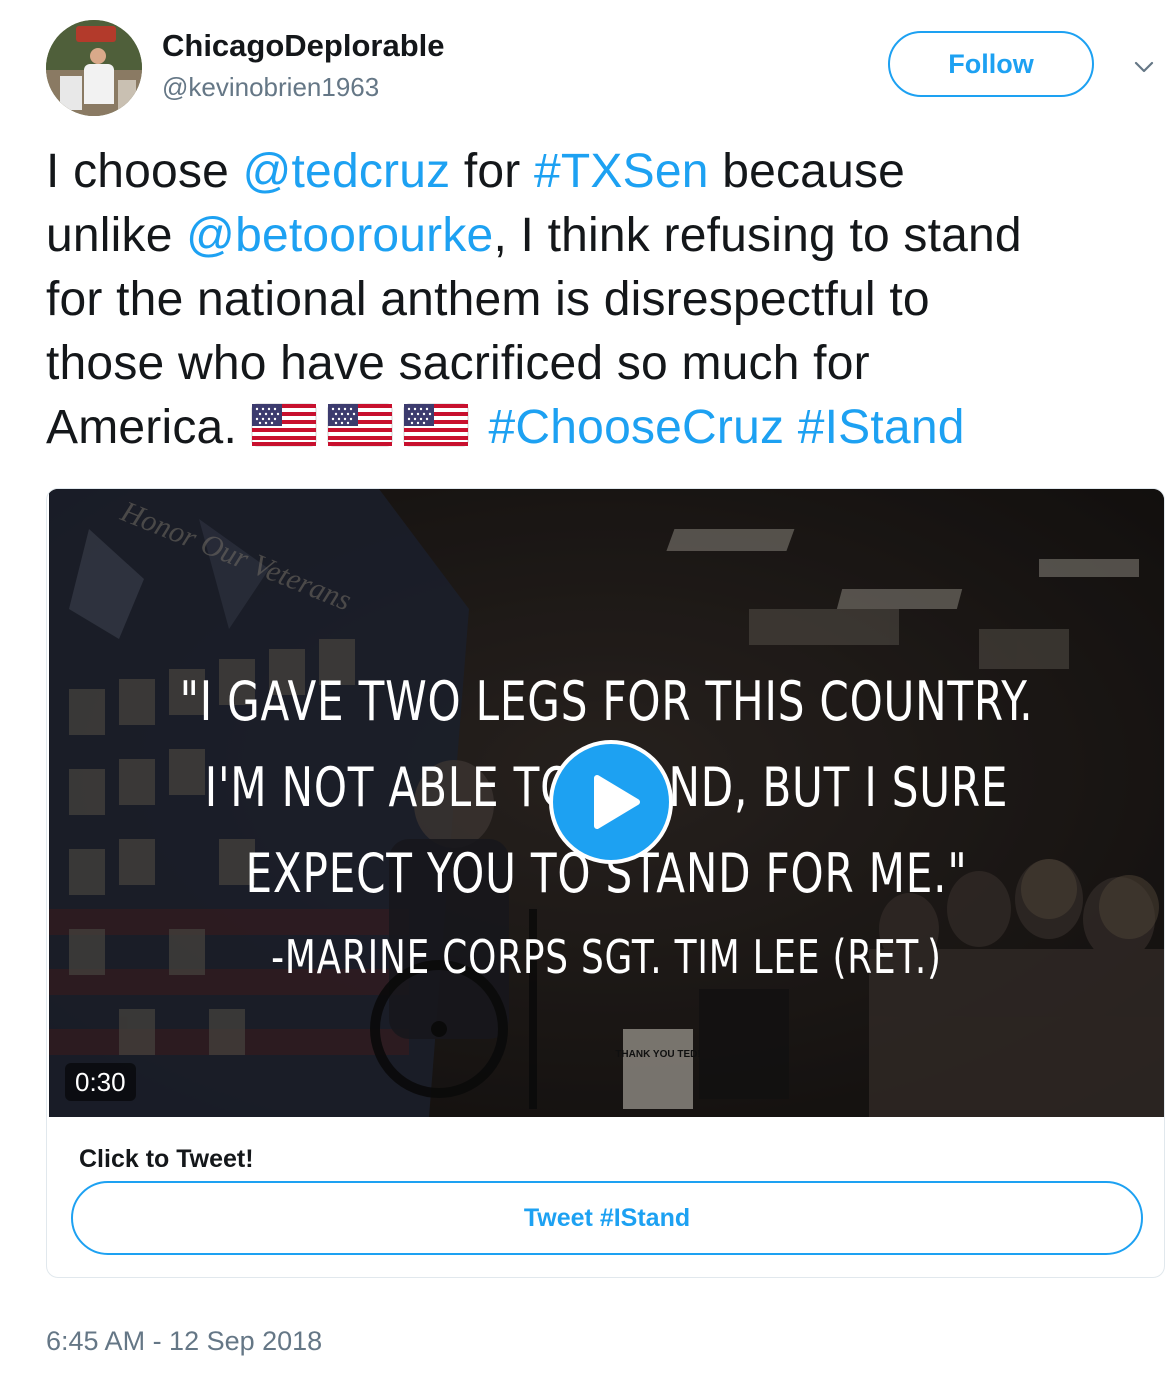 This screenshot has height=1388, width=1176. What do you see at coordinates (166, 1159) in the screenshot?
I see `card-title: Click to Tweet!` at bounding box center [166, 1159].